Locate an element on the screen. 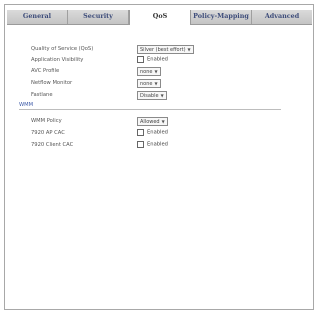 The image size is (320, 314). tab-policy-mapping: Policy-Mapping is located at coordinates (221, 17).